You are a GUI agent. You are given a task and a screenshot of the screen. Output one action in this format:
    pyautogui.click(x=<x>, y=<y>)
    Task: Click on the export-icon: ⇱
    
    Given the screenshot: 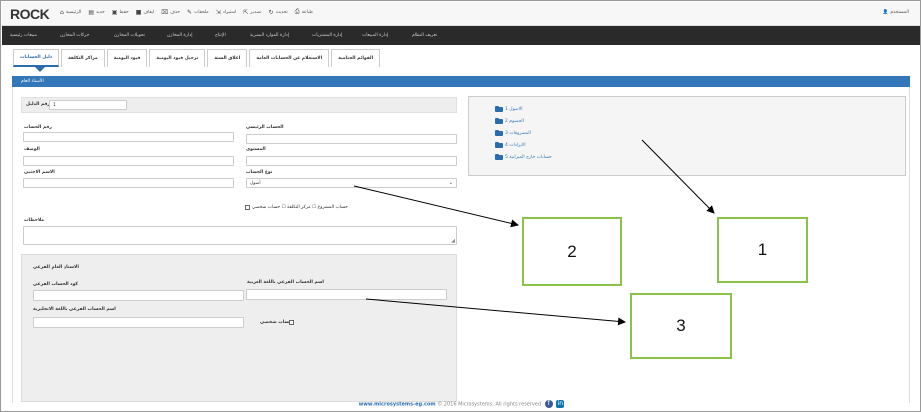 What is the action you would take?
    pyautogui.click(x=246, y=12)
    